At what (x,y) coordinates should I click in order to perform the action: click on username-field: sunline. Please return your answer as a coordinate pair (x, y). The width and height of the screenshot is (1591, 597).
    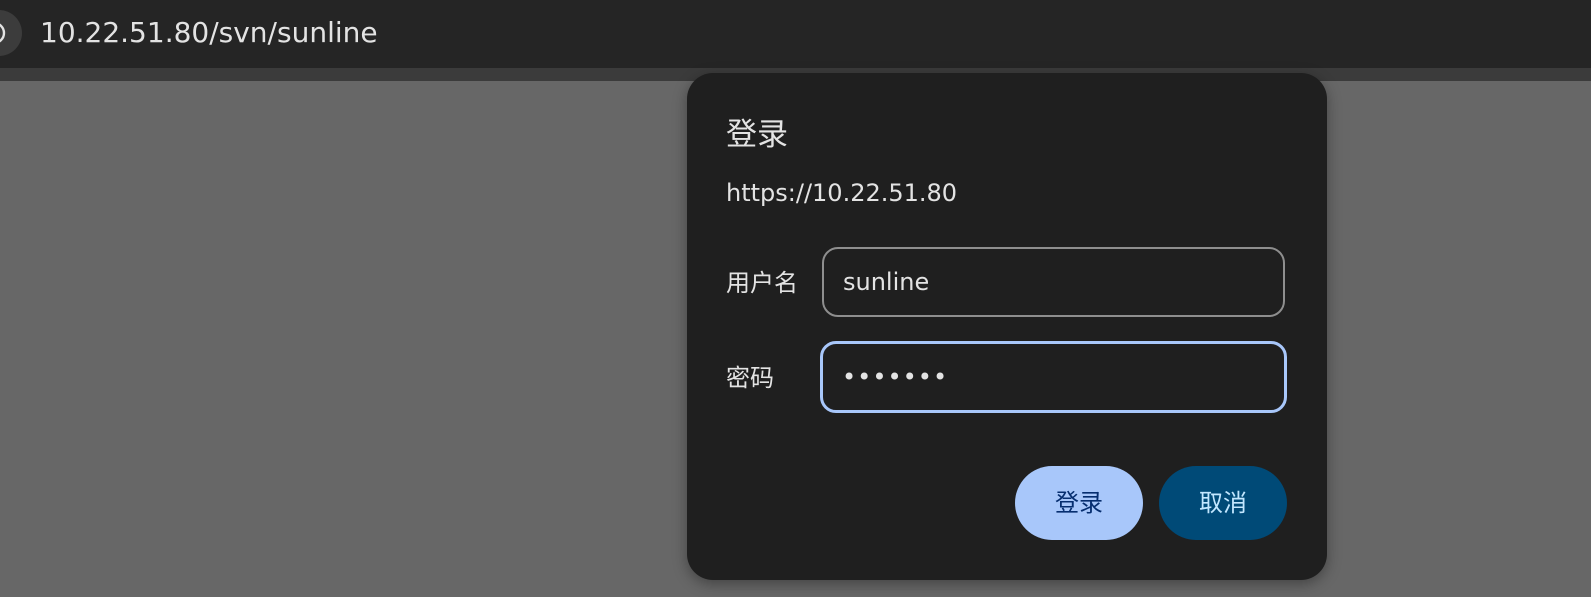
    Looking at the image, I should click on (1053, 282).